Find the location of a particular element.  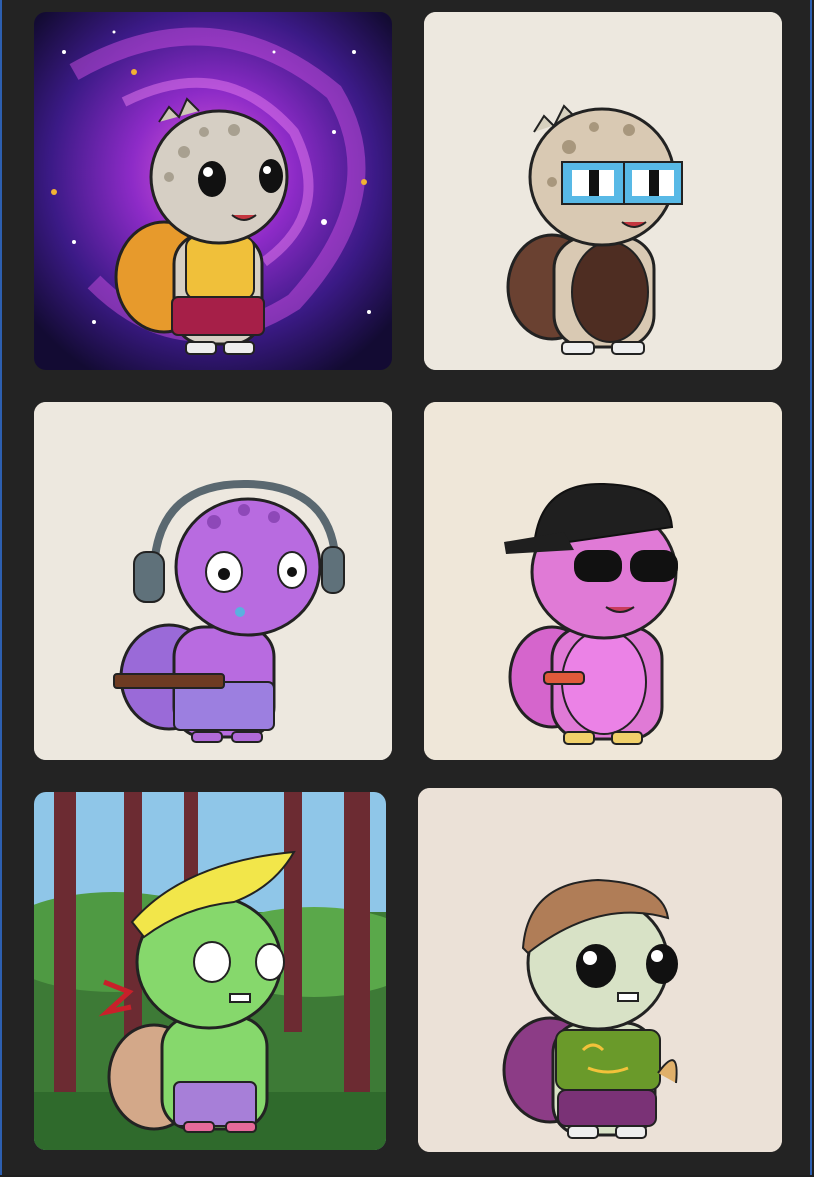

nft-image-galaxy-turtle is located at coordinates (213, 191).